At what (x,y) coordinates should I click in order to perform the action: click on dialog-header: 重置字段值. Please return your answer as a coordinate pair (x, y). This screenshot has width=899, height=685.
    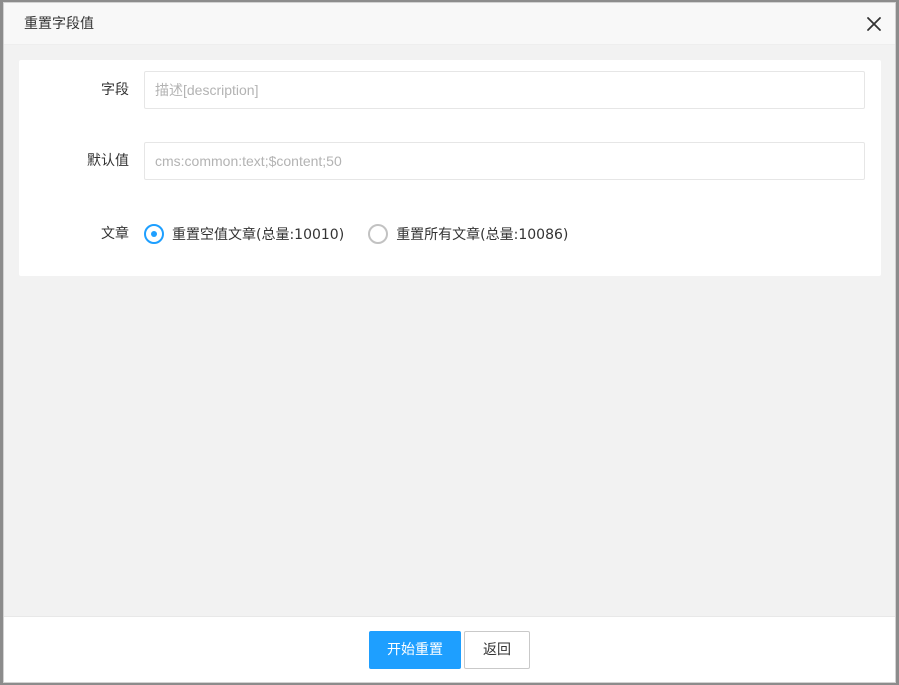
    Looking at the image, I should click on (449, 24).